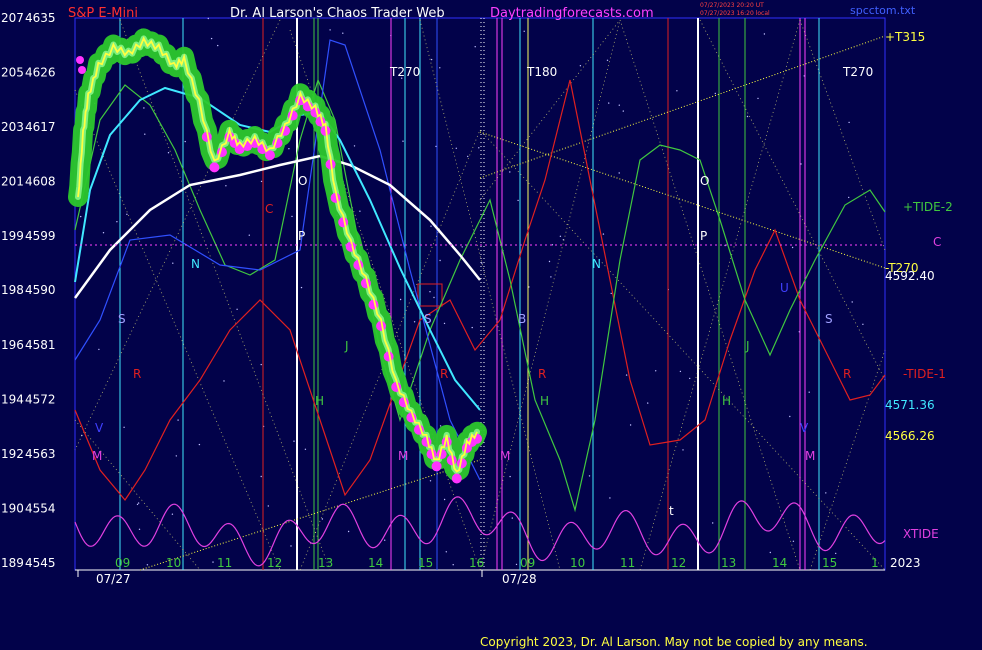 This screenshot has width=982, height=650. Describe the element at coordinates (910, 405) in the screenshot. I see `price-label-cyan: 4571.36` at that location.